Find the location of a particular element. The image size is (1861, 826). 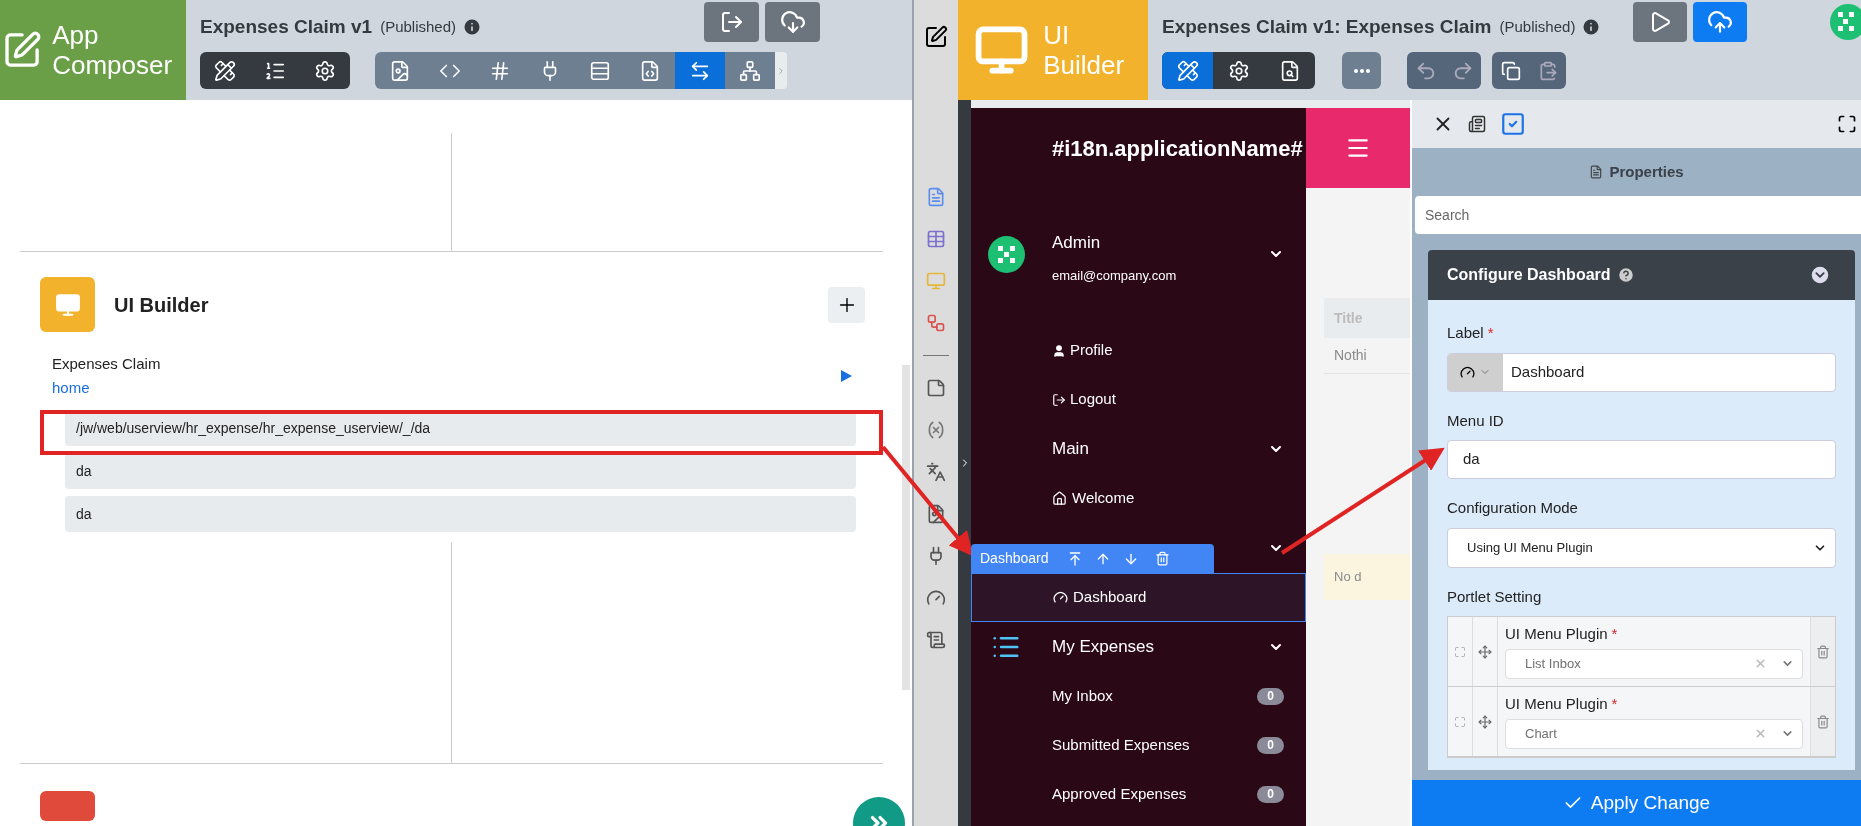

workflow-icon is located at coordinates (936, 323).